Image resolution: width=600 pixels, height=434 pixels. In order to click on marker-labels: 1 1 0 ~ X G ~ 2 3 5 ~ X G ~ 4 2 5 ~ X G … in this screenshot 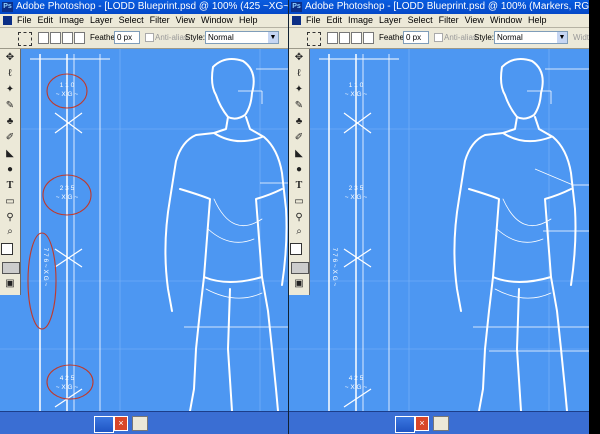, I will do `click(349, 236)`.